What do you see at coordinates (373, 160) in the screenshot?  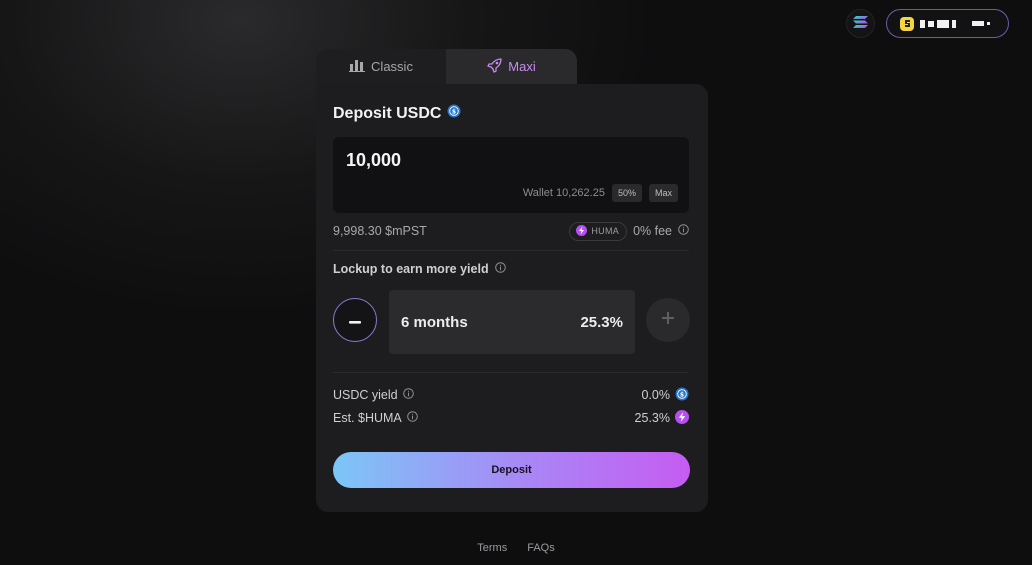 I see `amount-input: 10,000` at bounding box center [373, 160].